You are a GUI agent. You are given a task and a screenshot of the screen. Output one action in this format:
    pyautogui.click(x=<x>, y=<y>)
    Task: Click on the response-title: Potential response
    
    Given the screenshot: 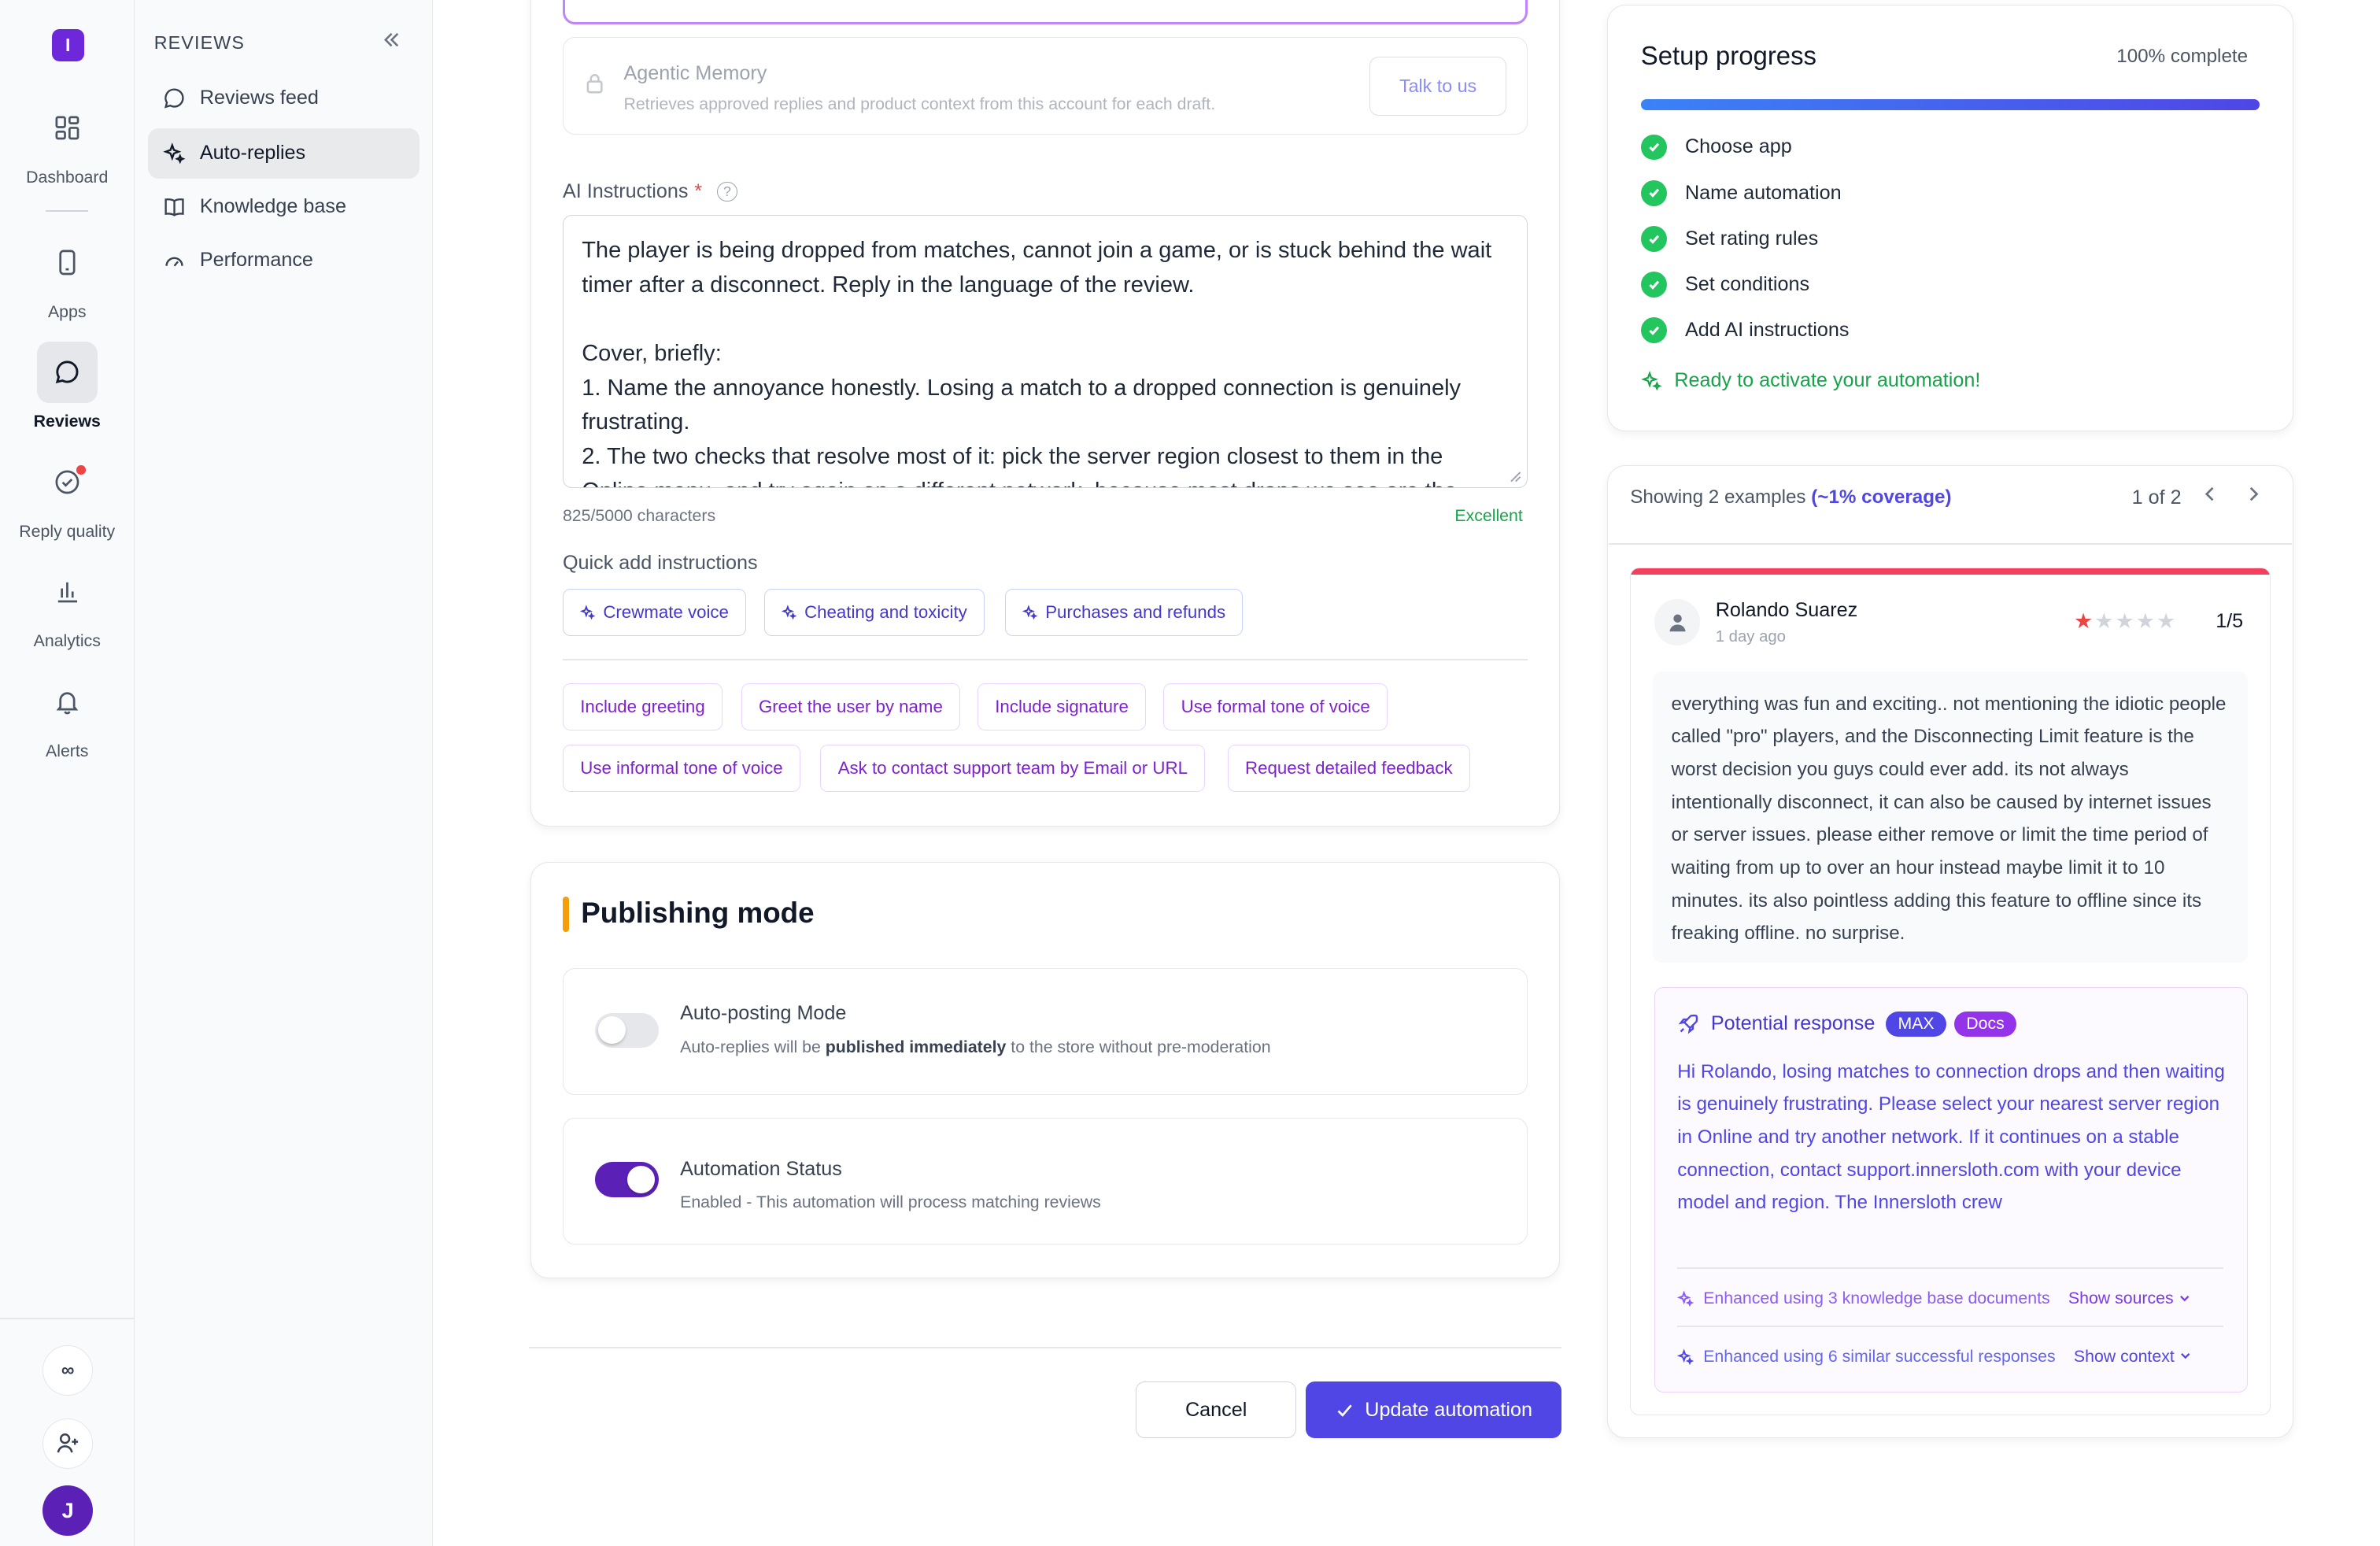 What is the action you would take?
    pyautogui.click(x=1793, y=1023)
    